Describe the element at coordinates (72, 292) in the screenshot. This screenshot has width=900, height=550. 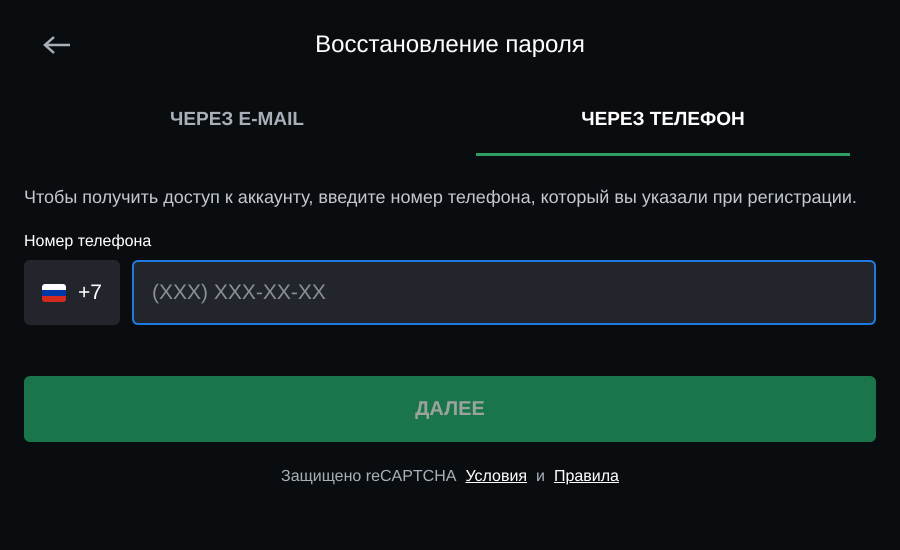
I see `country-code-selector: +7` at that location.